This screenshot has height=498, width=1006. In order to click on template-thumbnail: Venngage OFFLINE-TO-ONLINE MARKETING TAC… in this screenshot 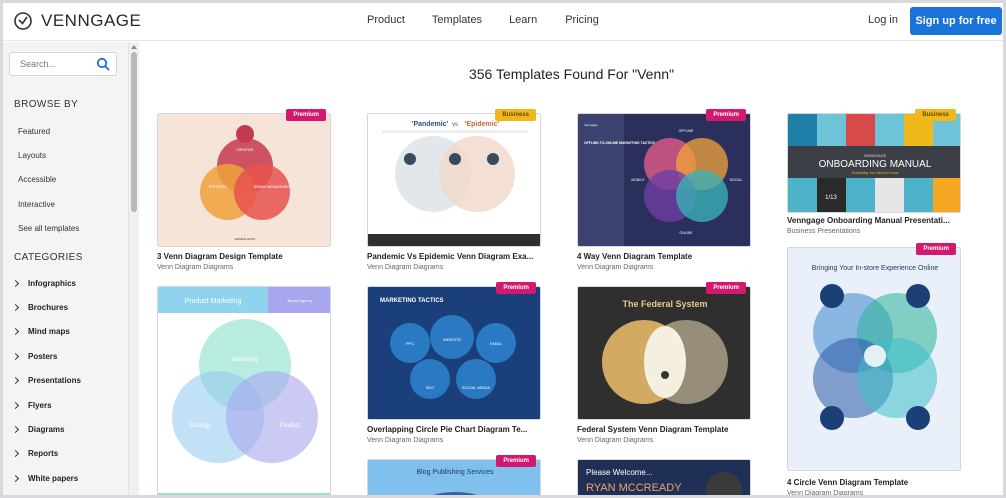, I will do `click(664, 180)`.